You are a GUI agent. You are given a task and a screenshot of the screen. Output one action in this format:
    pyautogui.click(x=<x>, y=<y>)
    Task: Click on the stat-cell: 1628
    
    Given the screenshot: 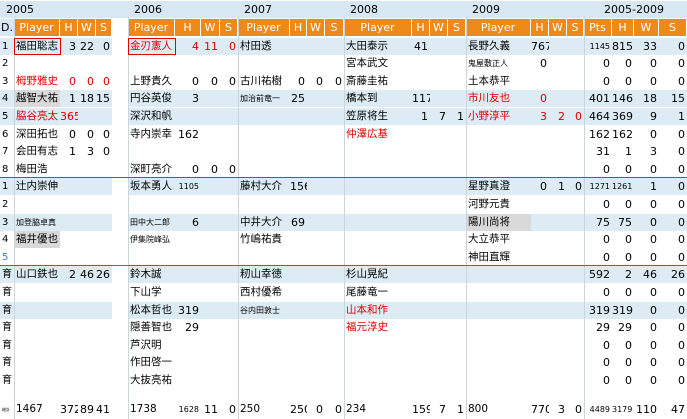 What is the action you would take?
    pyautogui.click(x=188, y=409)
    